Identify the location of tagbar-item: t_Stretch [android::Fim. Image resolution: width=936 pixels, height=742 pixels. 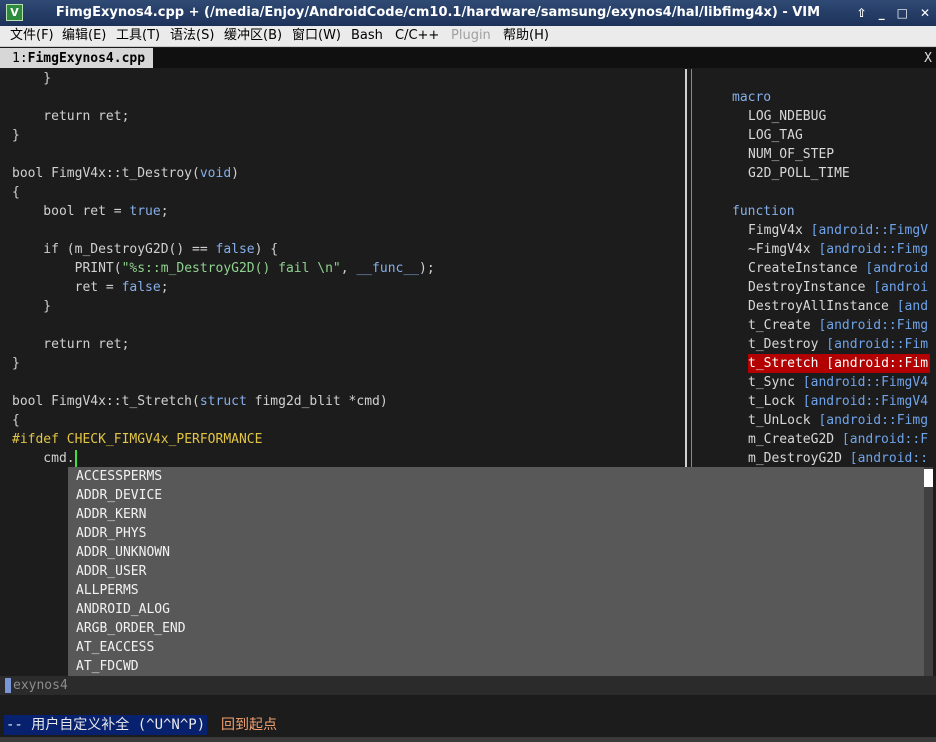
(839, 363).